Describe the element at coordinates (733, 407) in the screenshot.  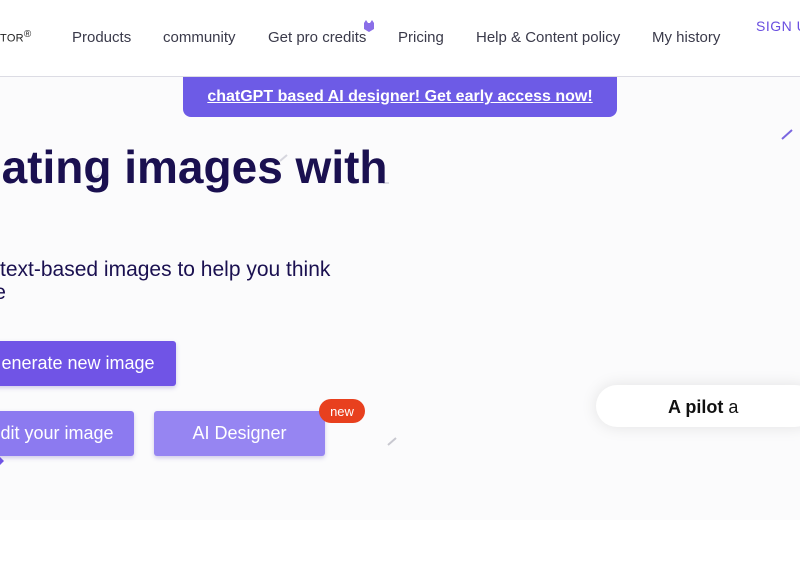
I see `prompt-typing-letter: a` at that location.